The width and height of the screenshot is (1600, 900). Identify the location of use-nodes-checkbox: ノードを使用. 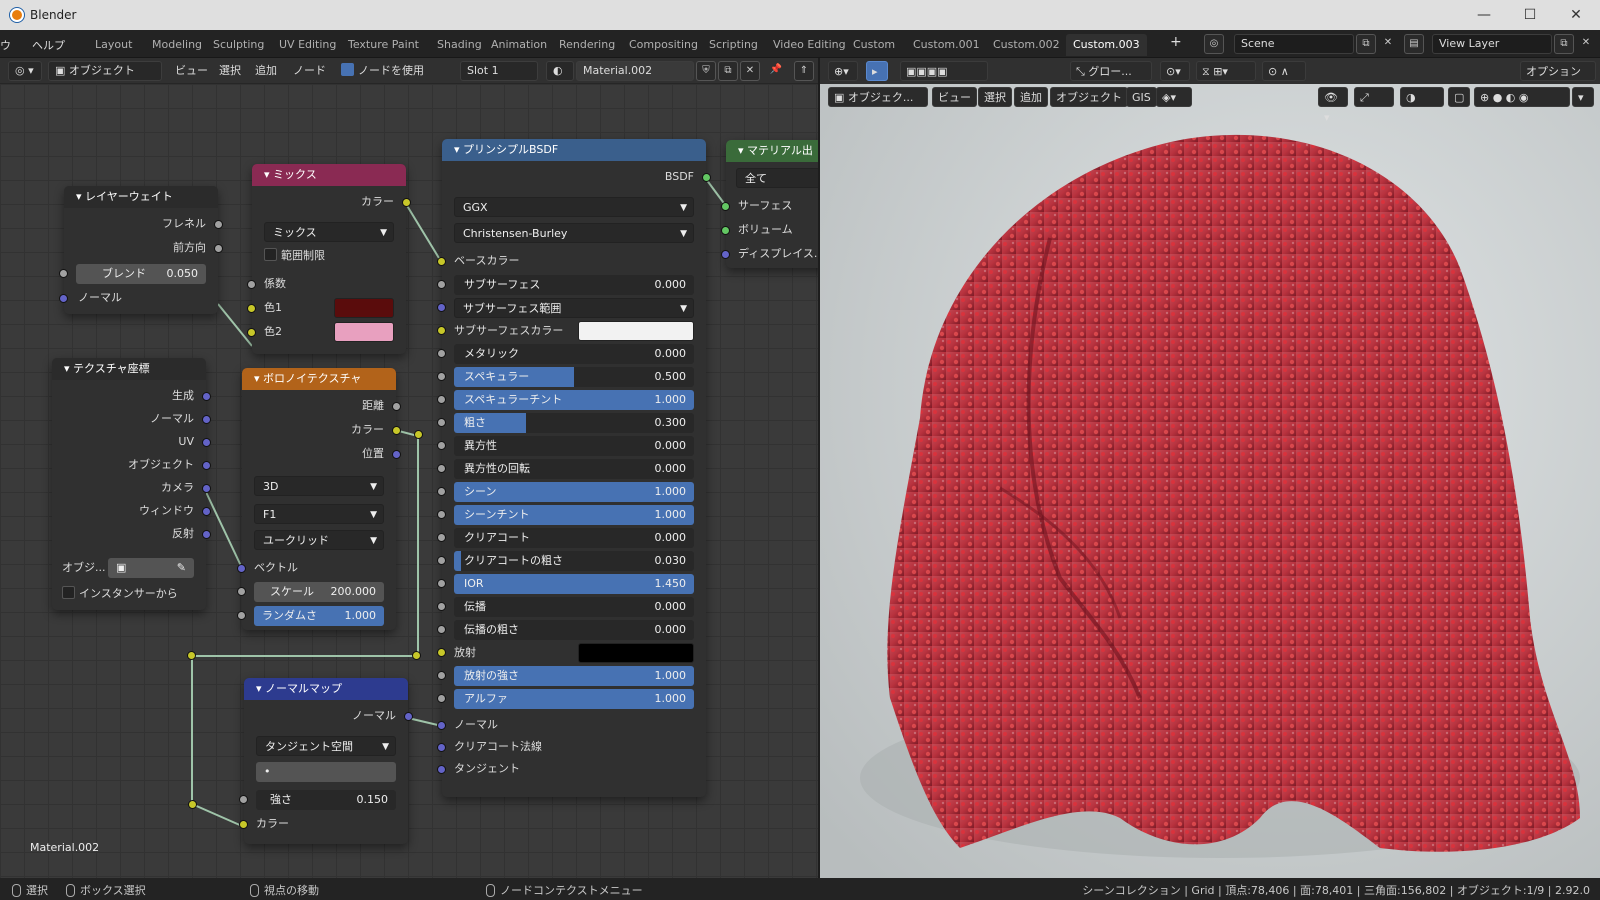
(382, 71).